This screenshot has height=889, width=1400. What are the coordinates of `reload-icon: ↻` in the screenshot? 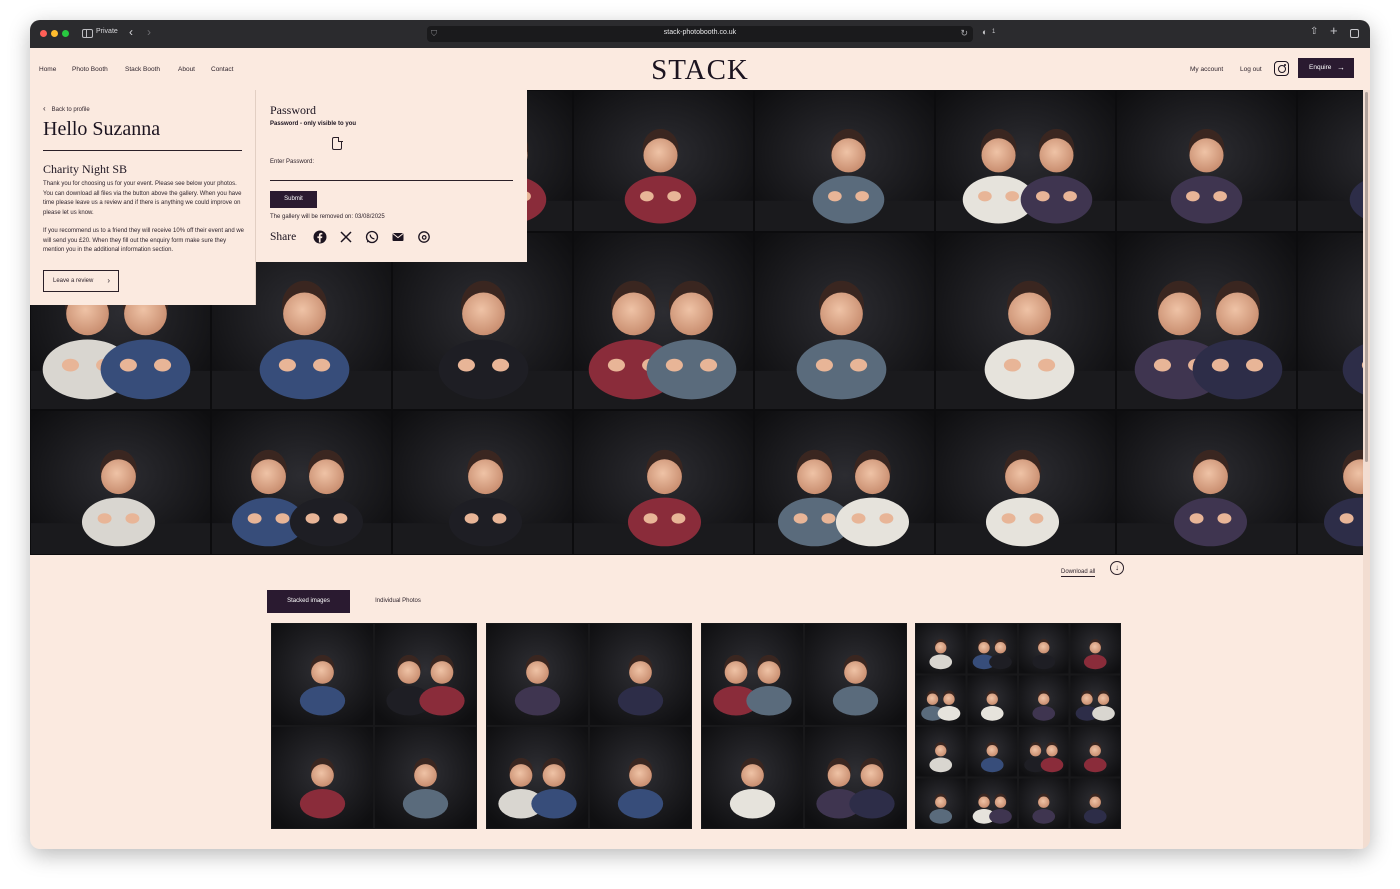 It's located at (964, 33).